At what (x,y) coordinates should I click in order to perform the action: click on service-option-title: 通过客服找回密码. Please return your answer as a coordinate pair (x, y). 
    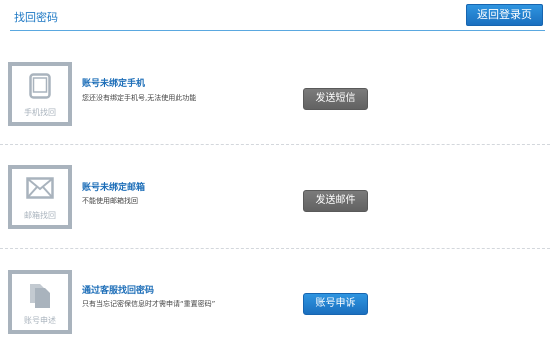
    Looking at the image, I should click on (118, 291).